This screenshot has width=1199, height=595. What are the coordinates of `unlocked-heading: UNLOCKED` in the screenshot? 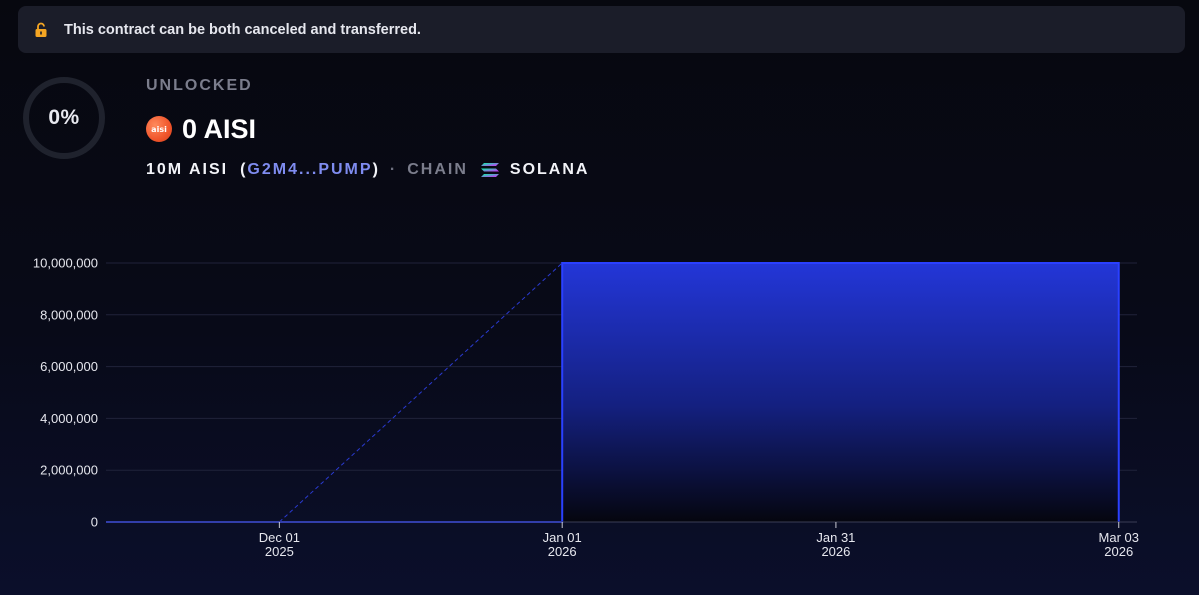 It's located at (199, 85).